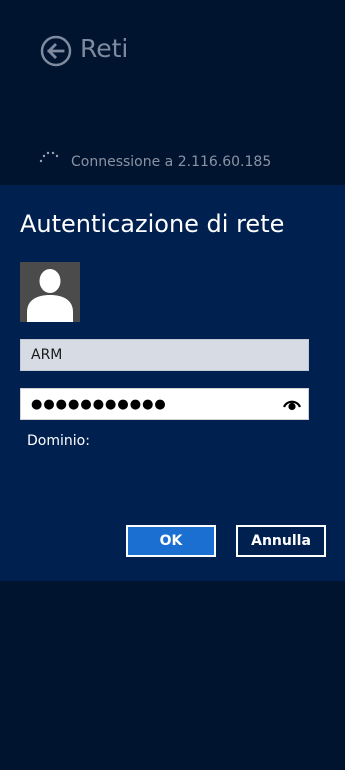 This screenshot has height=770, width=345. I want to click on avatar, so click(50, 292).